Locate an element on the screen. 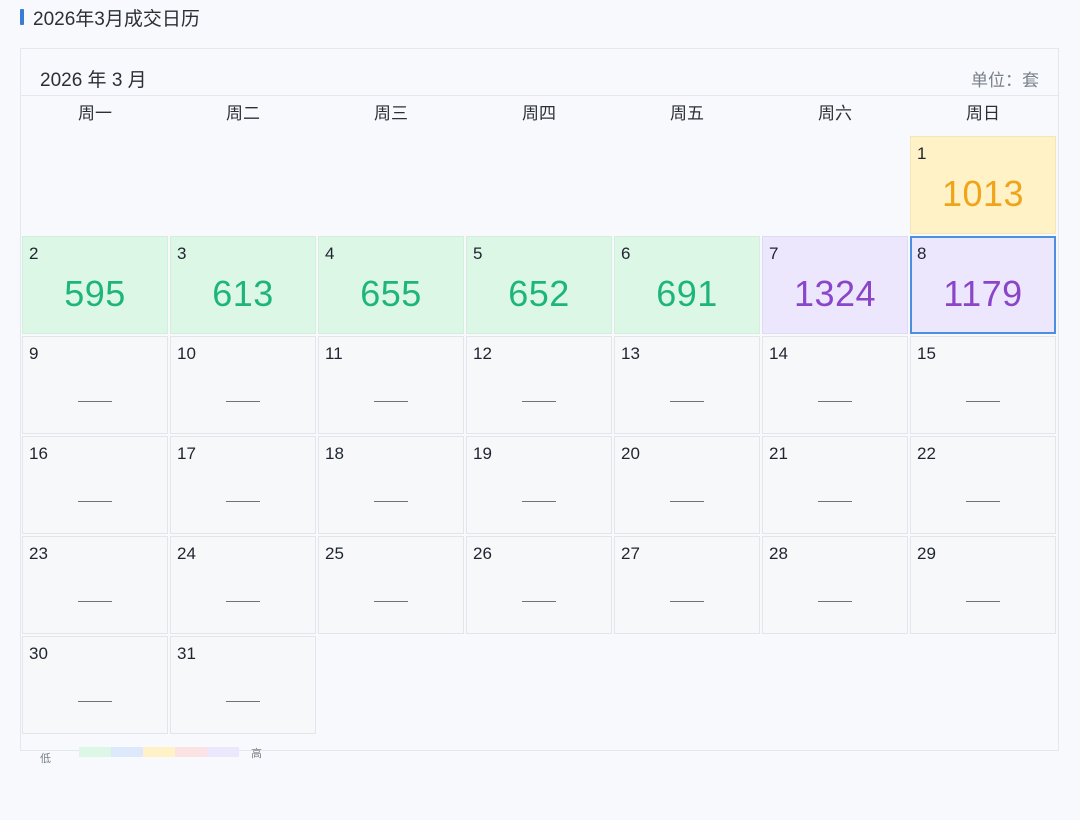 The height and width of the screenshot is (820, 1080). weekday-tue: 周二 is located at coordinates (243, 113).